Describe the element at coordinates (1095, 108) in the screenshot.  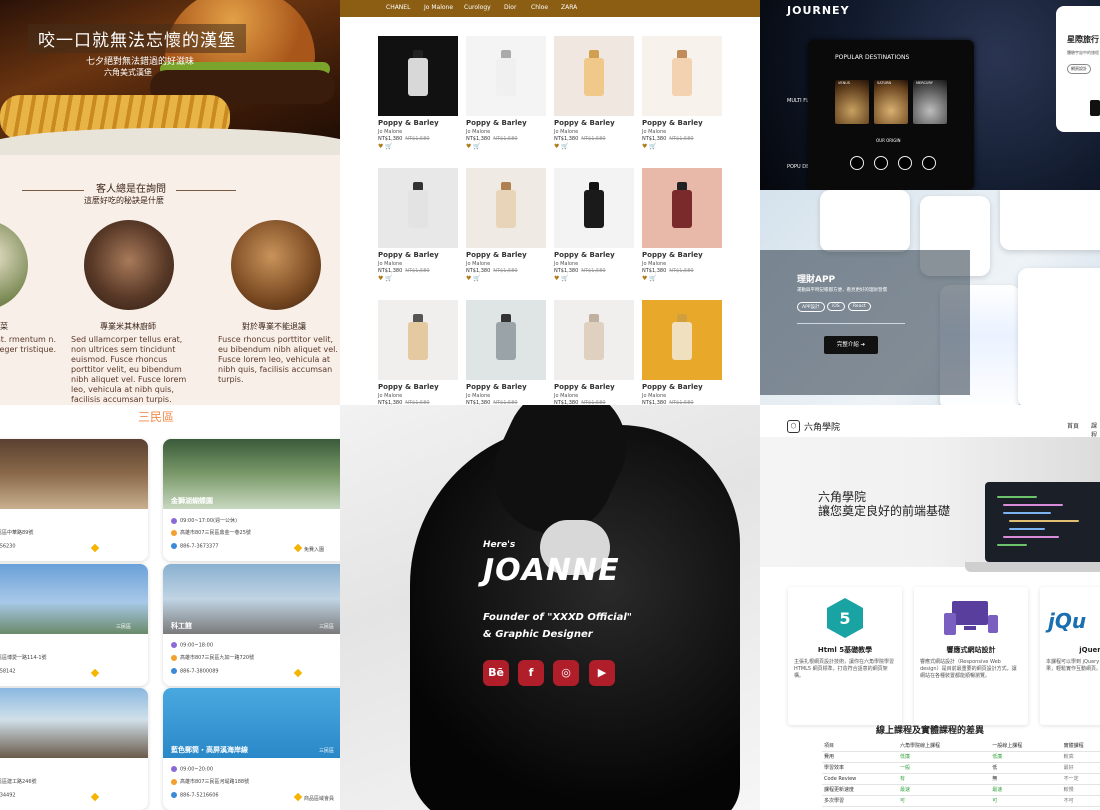
I see `space-travel-button` at that location.